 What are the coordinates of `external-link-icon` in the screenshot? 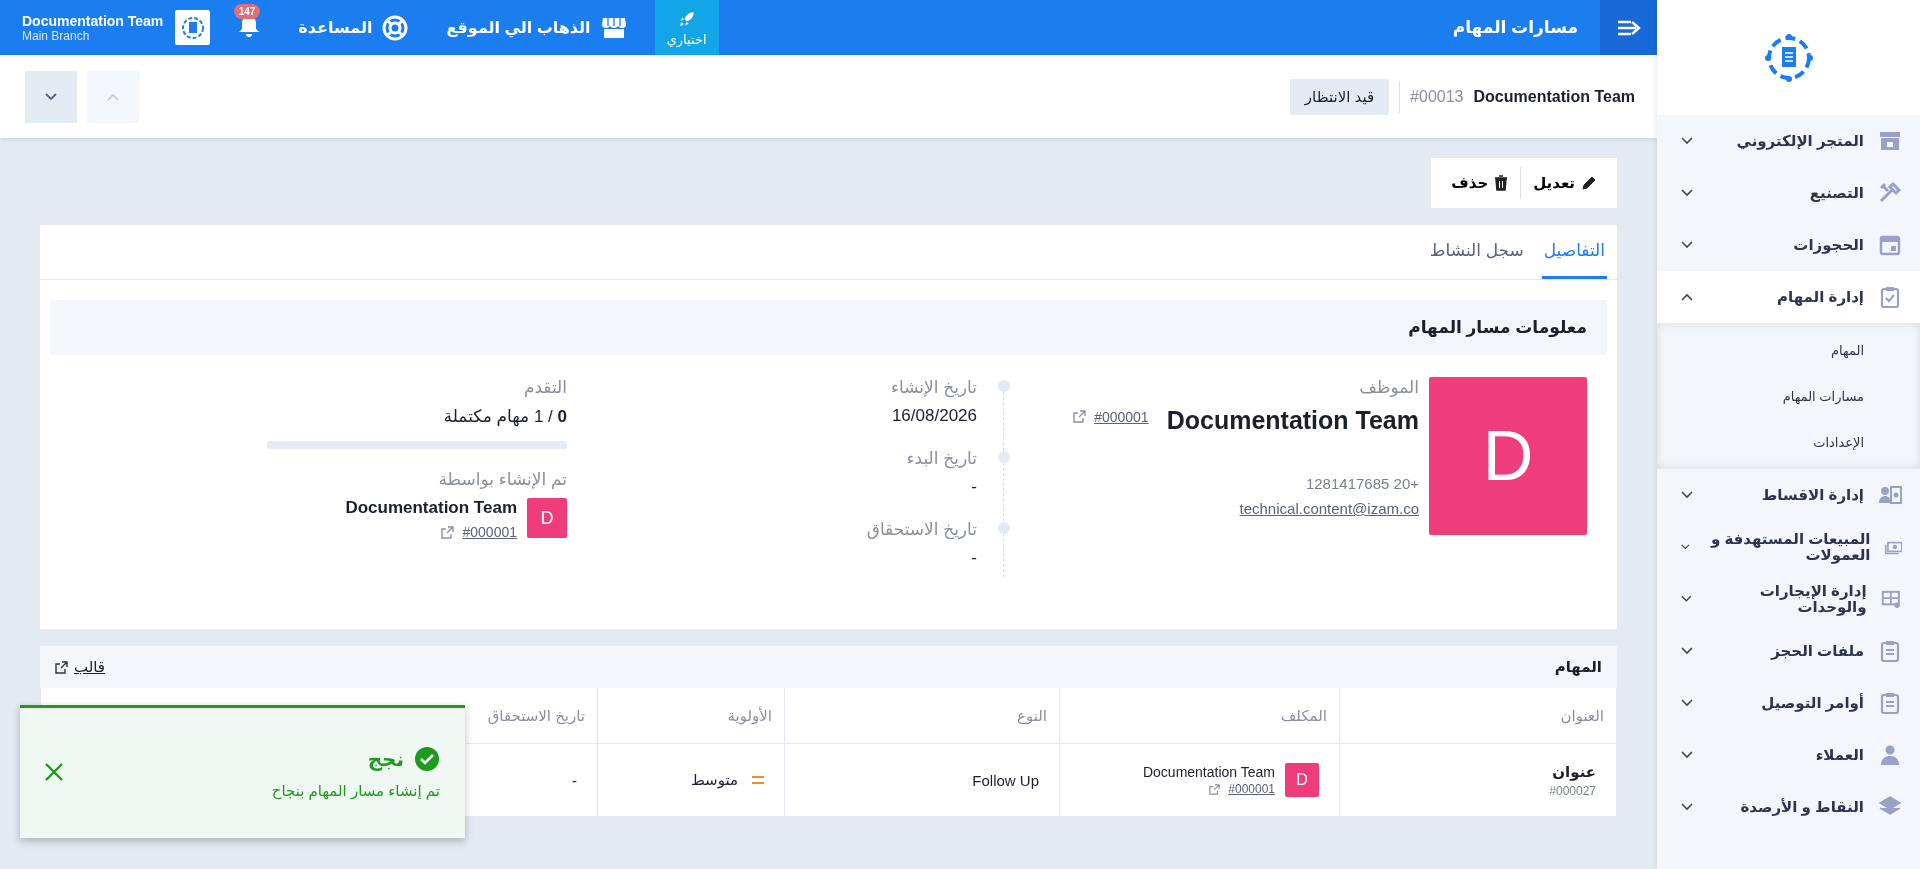 It's located at (61, 667).